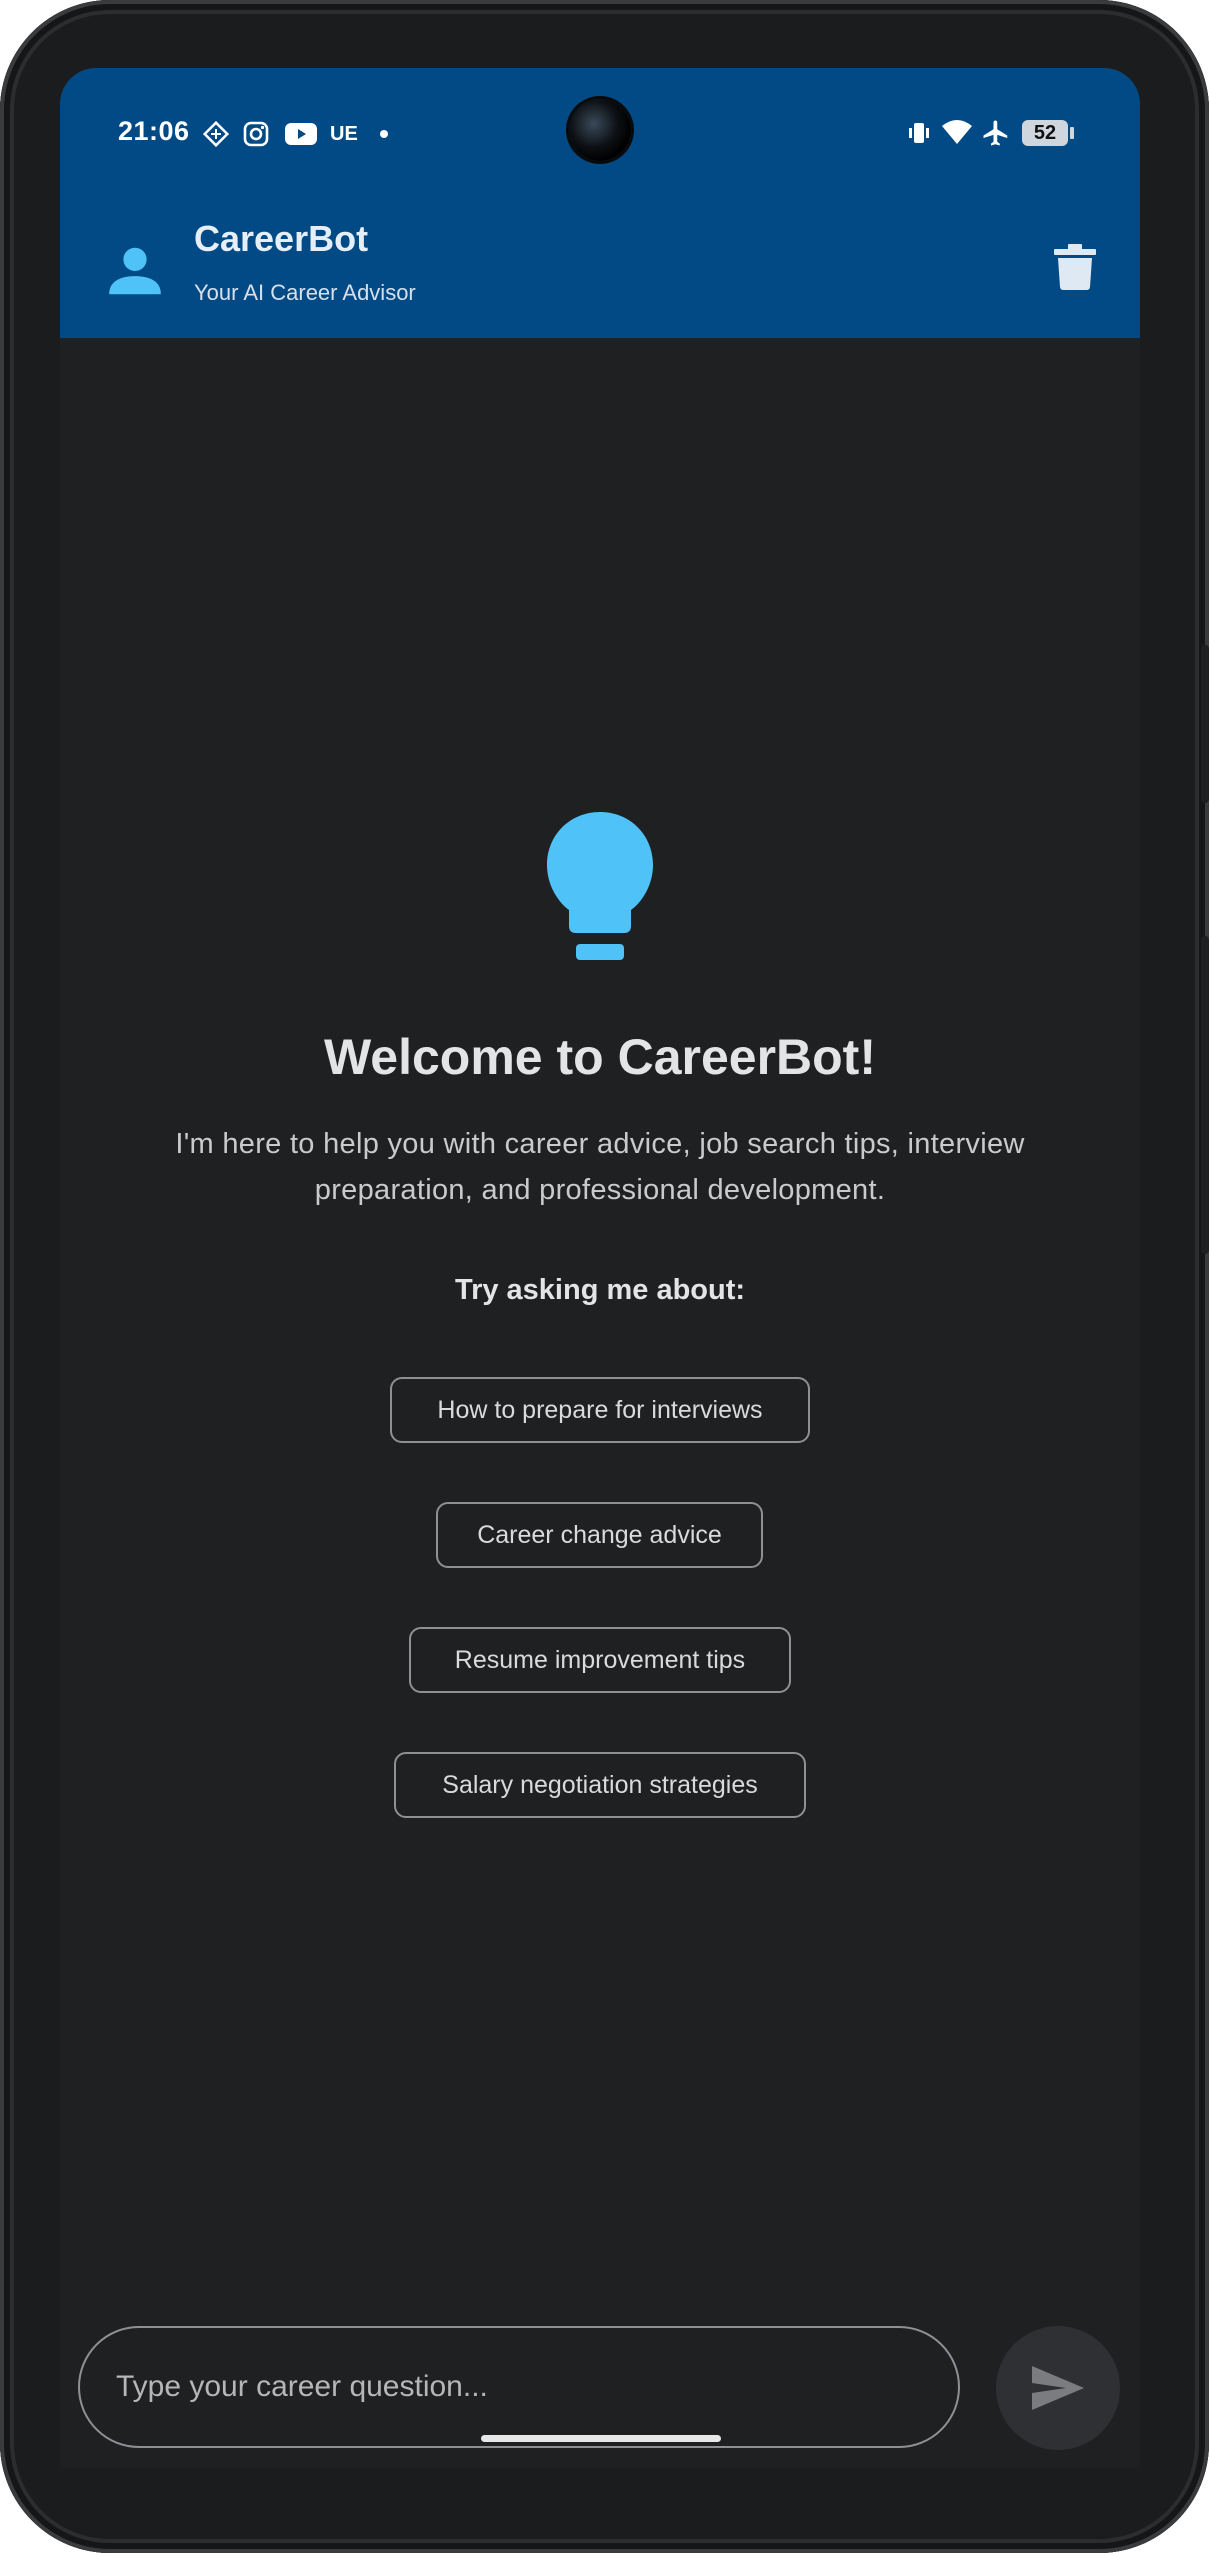 Image resolution: width=1209 pixels, height=2553 pixels. I want to click on clear-chat-button, so click(1075, 267).